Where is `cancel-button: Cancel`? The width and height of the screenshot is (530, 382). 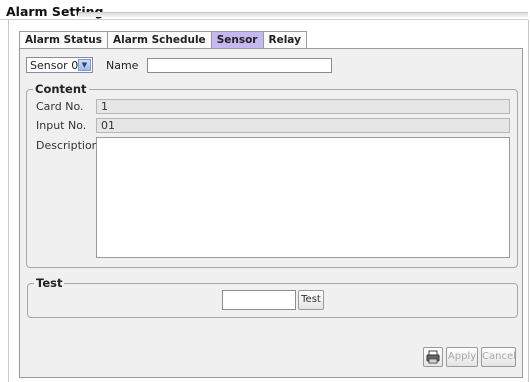
cancel-button: Cancel is located at coordinates (498, 357).